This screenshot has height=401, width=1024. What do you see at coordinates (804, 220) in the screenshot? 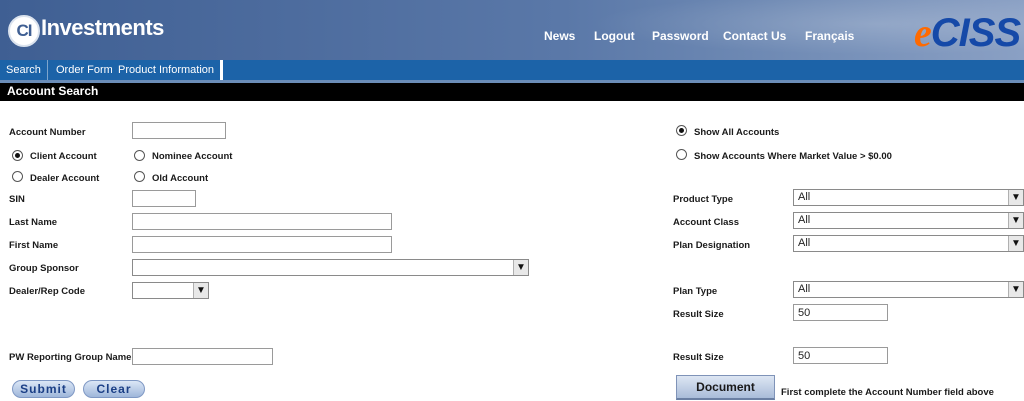
I see `account-class-value: All` at bounding box center [804, 220].